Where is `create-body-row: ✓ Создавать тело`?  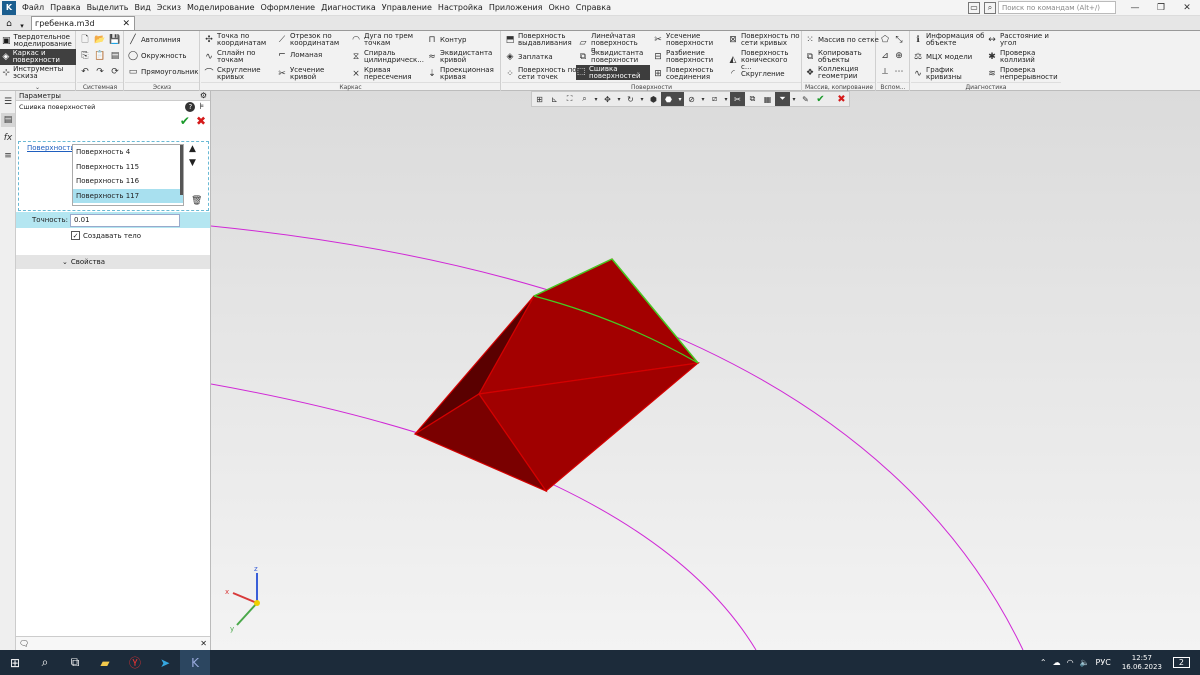
create-body-row: ✓ Создавать тело is located at coordinates (106, 235).